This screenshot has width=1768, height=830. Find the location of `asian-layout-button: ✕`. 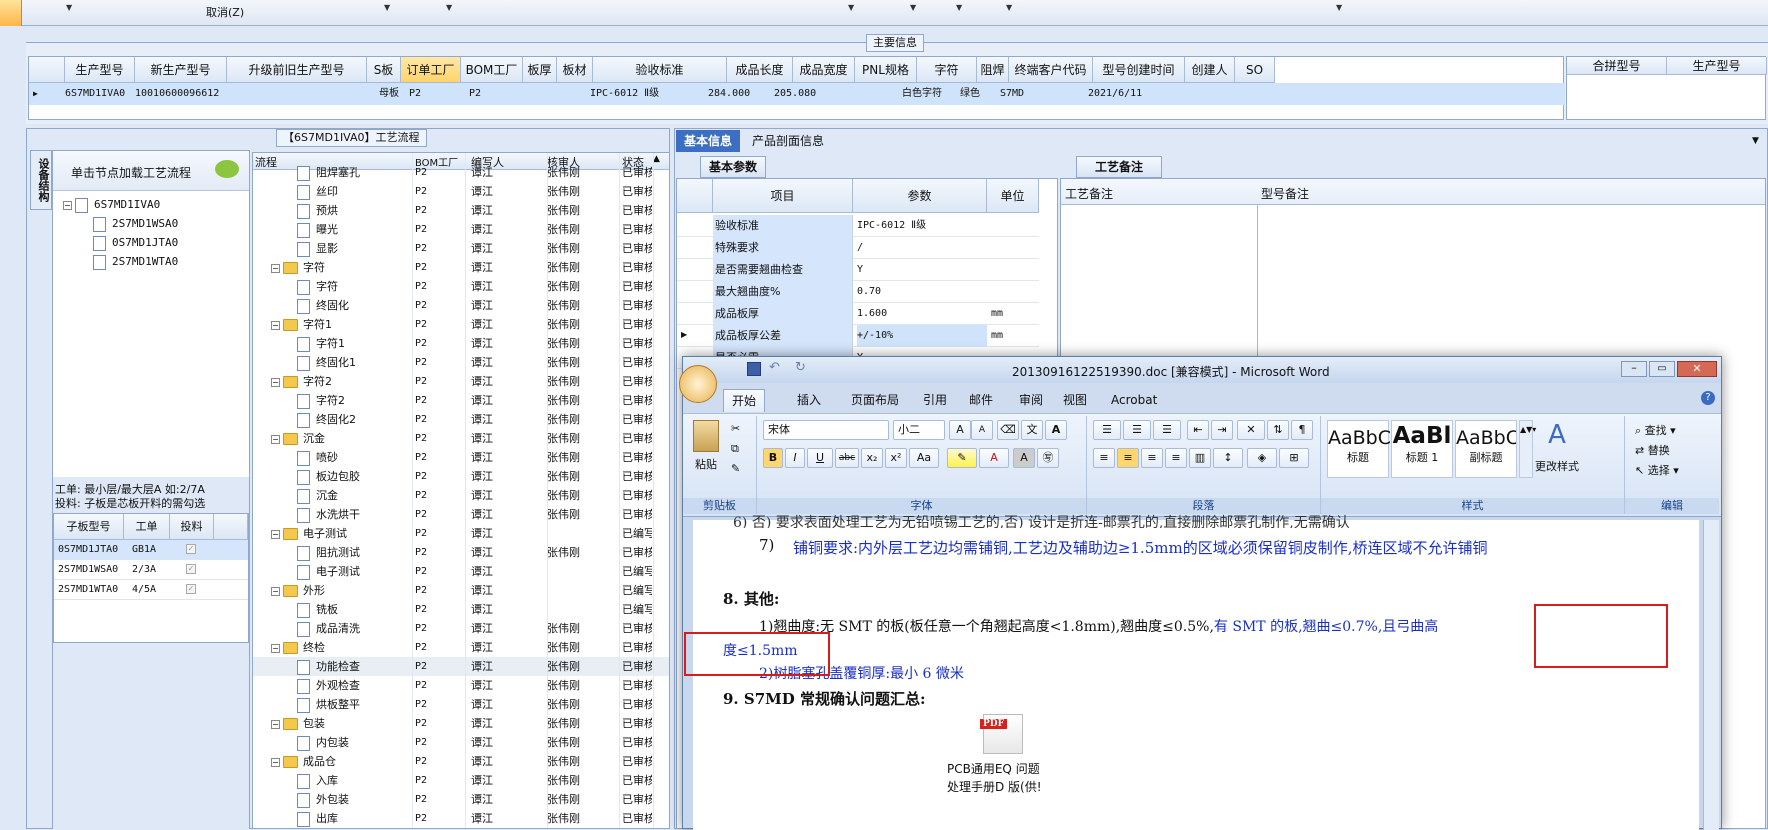

asian-layout-button: ✕ is located at coordinates (1251, 430).